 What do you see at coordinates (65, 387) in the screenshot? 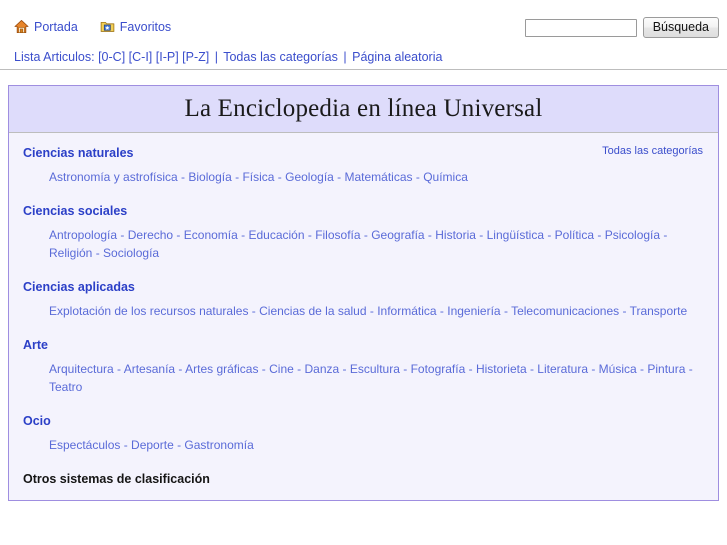
I see `category-link: Teatro` at bounding box center [65, 387].